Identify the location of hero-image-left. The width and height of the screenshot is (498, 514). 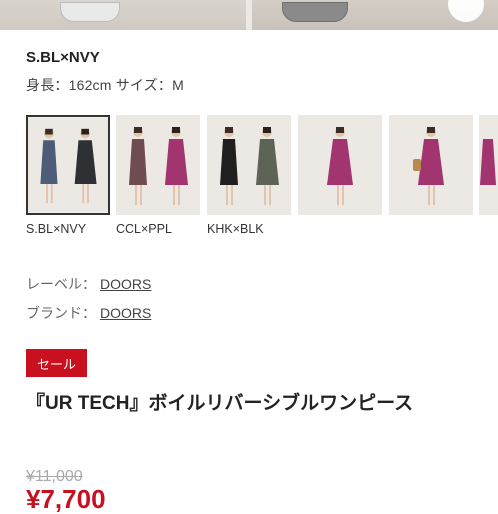
(123, 15).